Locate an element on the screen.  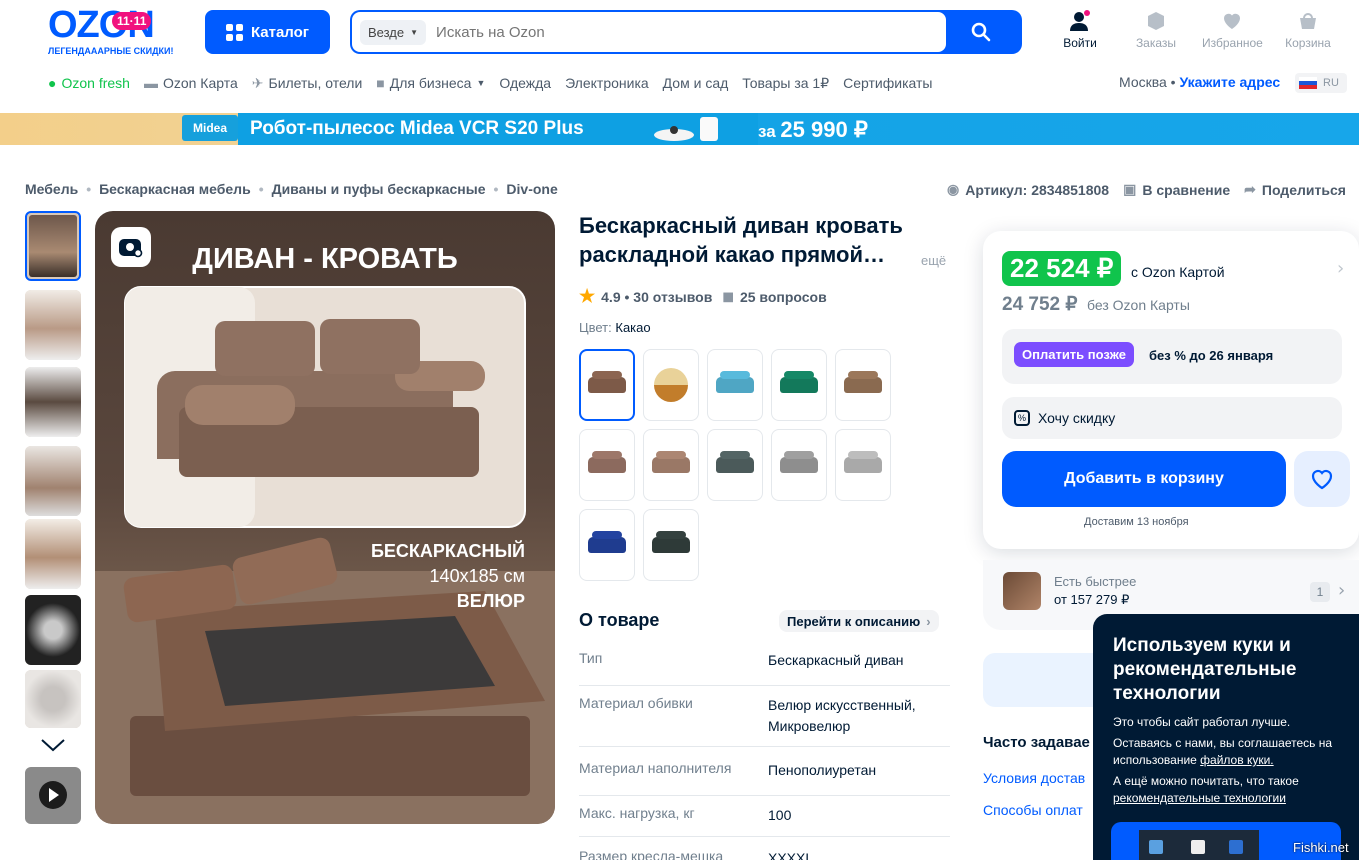
share-label: Поделиться is located at coordinates (1303, 189).